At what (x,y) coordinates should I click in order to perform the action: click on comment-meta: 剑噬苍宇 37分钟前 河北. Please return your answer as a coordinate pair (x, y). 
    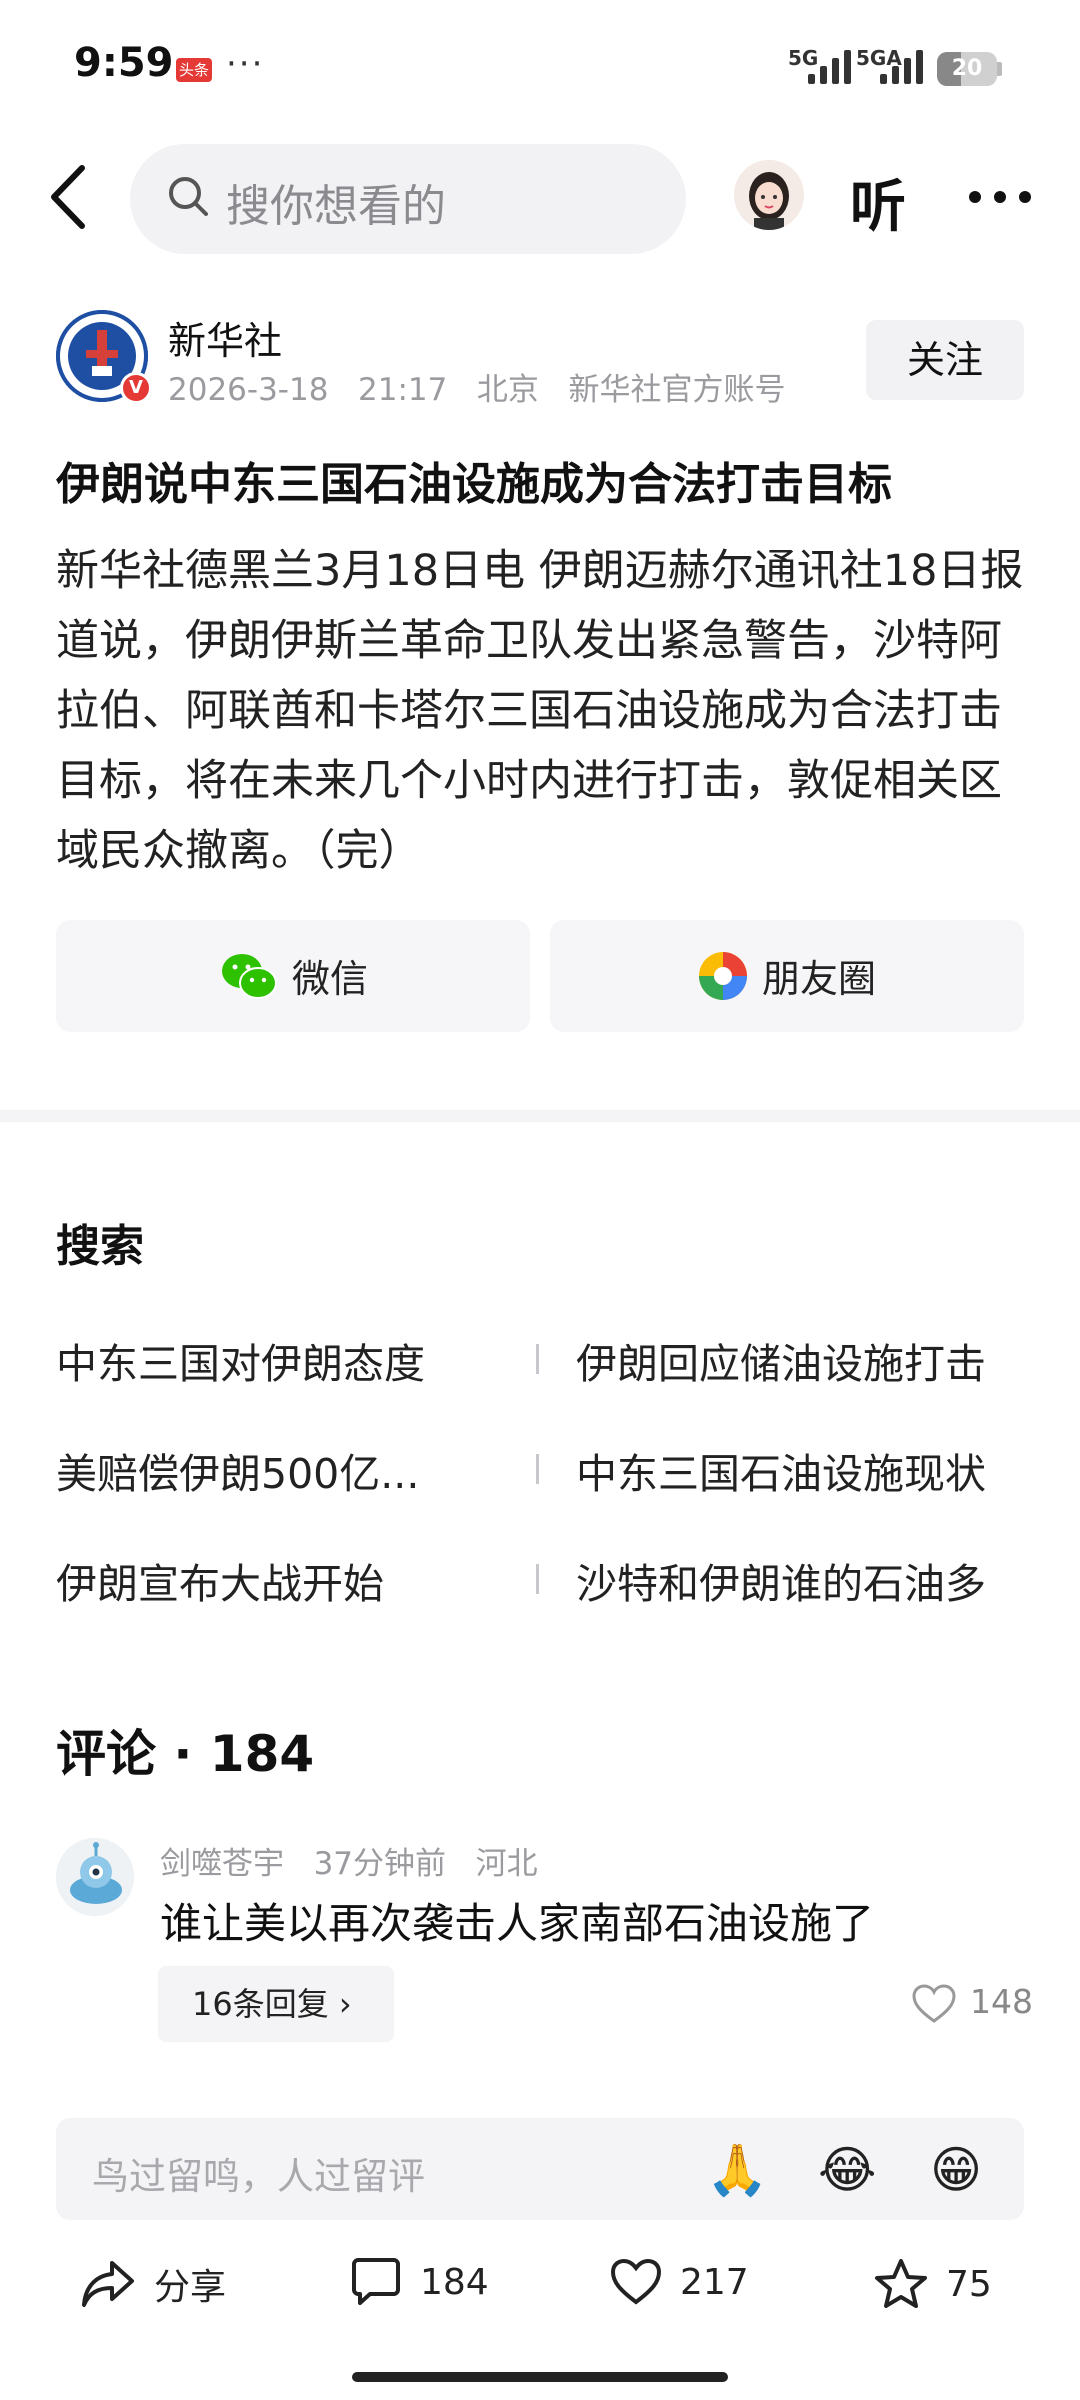
    Looking at the image, I should click on (349, 1860).